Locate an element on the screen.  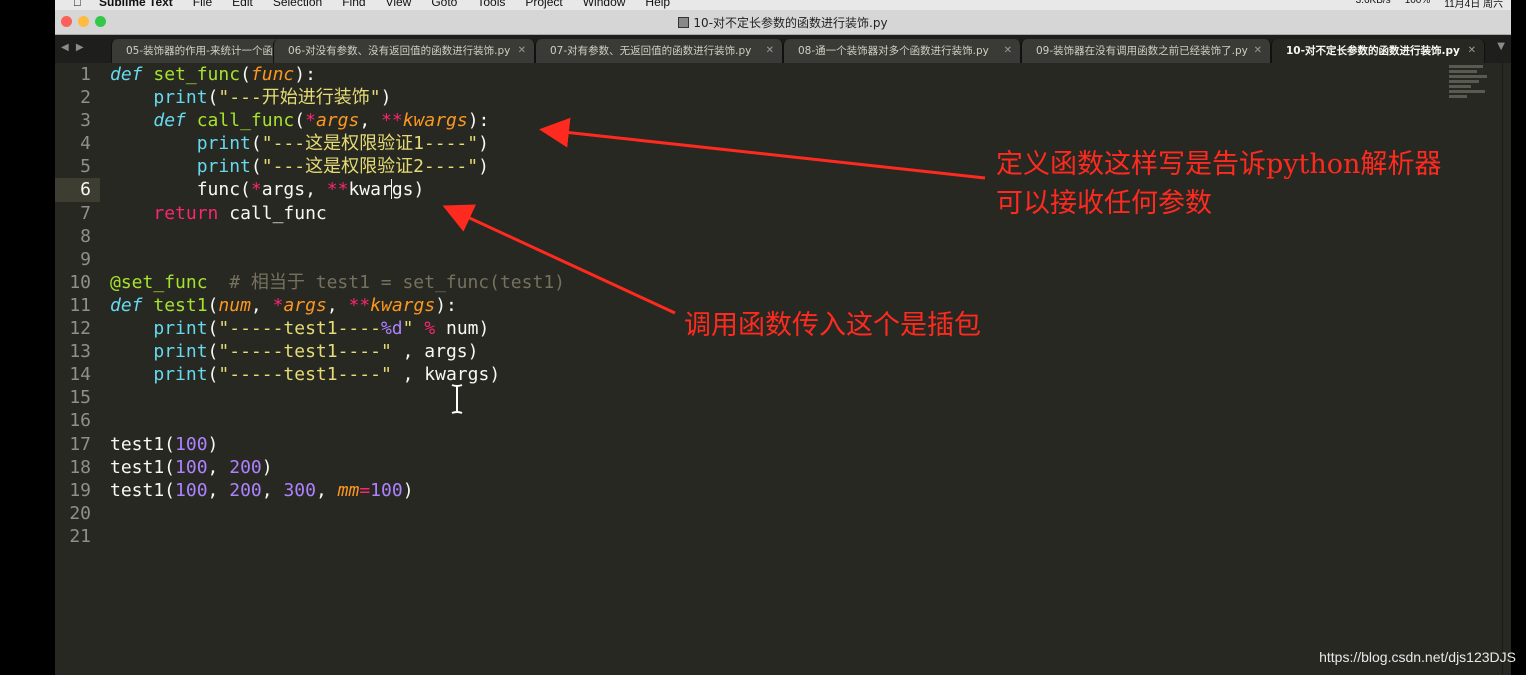
tab-10-active: 10-对不定长参数的函数进行装饰.py ✕ is located at coordinates (1378, 51).